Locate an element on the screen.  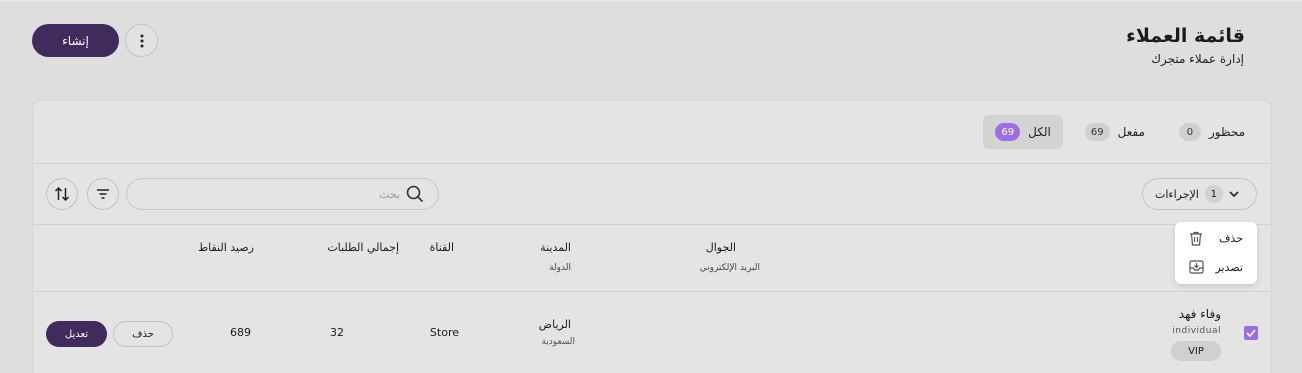
customer-orders-total: 32 is located at coordinates (337, 332).